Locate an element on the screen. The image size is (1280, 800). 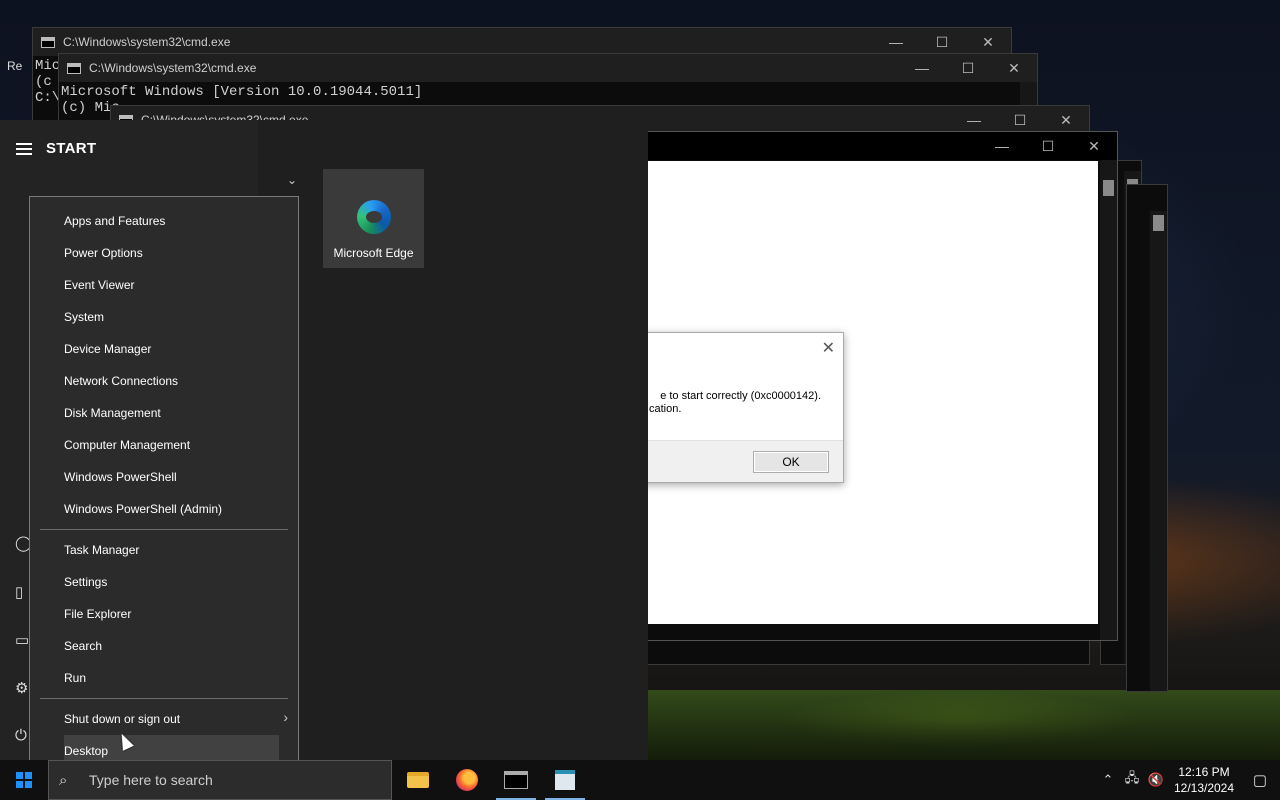
system-tray: ⌃ 🖧 🔇 12:16 PM 12/13/2024 ▢ is located at coordinates (1188, 780).